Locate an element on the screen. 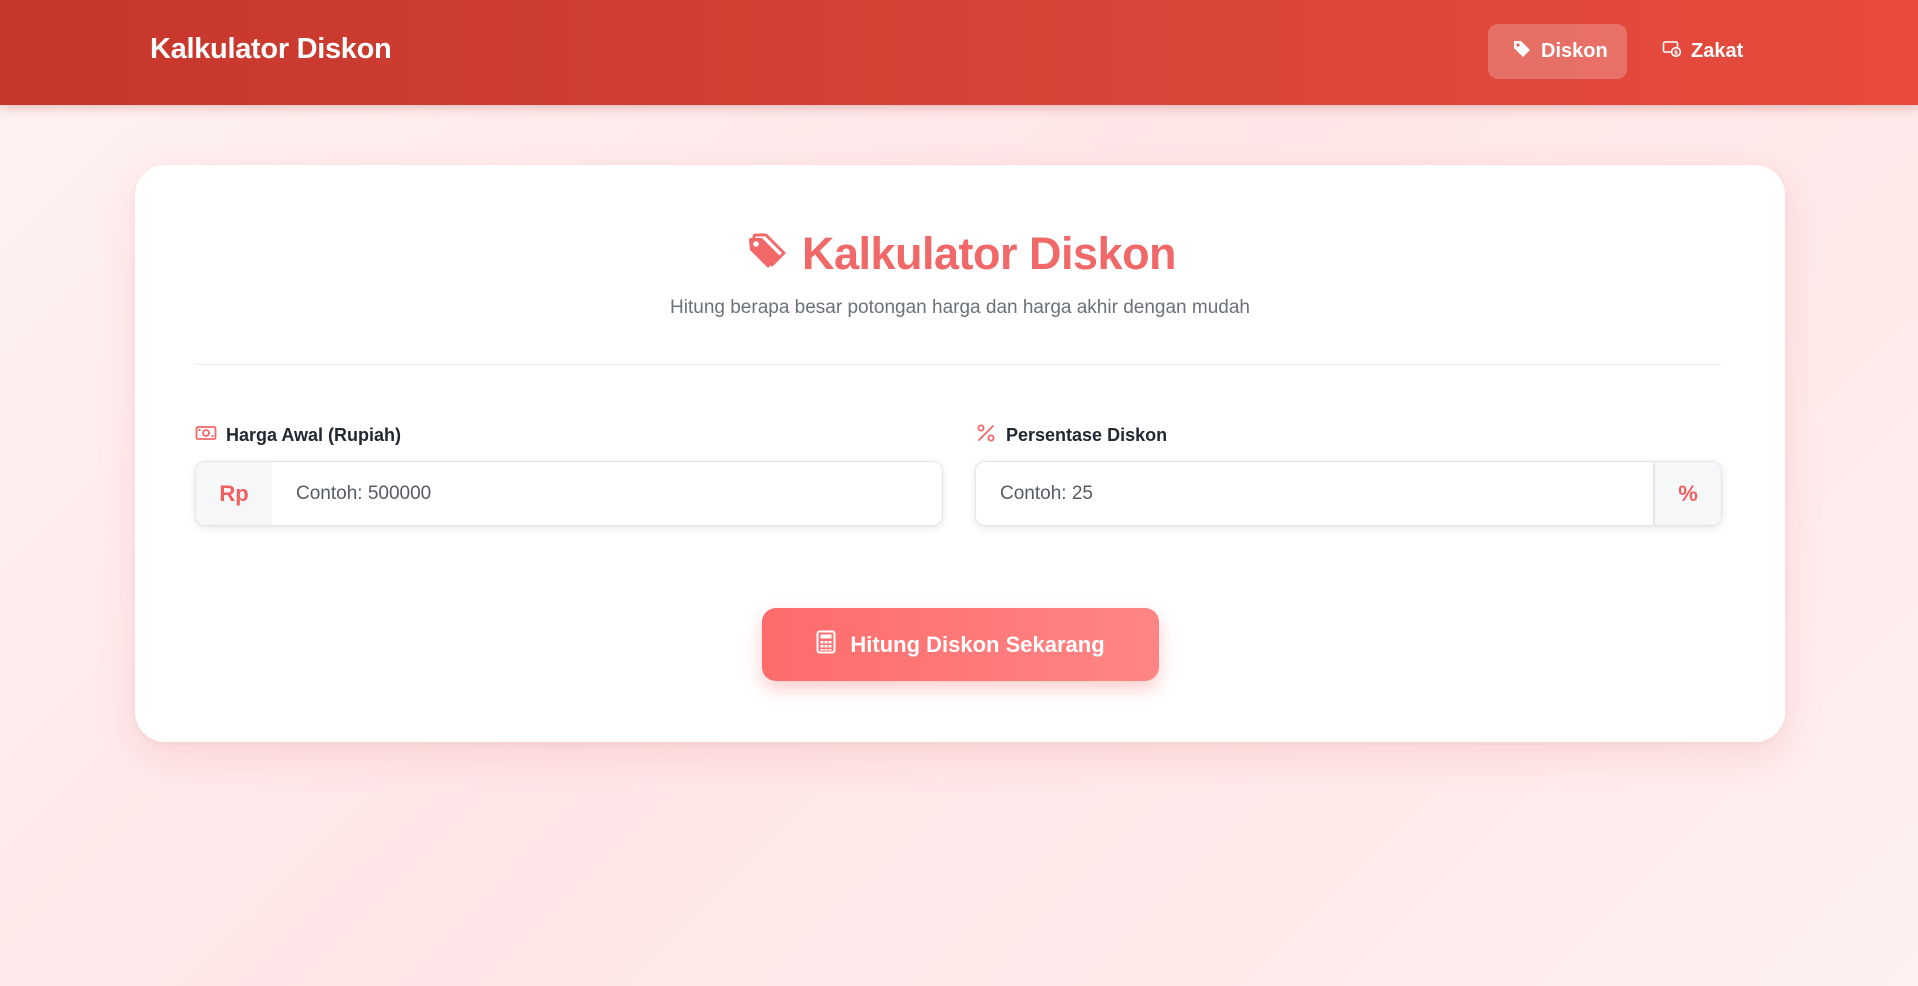 This screenshot has width=1918, height=986. percent-suffix: % is located at coordinates (1687, 493).